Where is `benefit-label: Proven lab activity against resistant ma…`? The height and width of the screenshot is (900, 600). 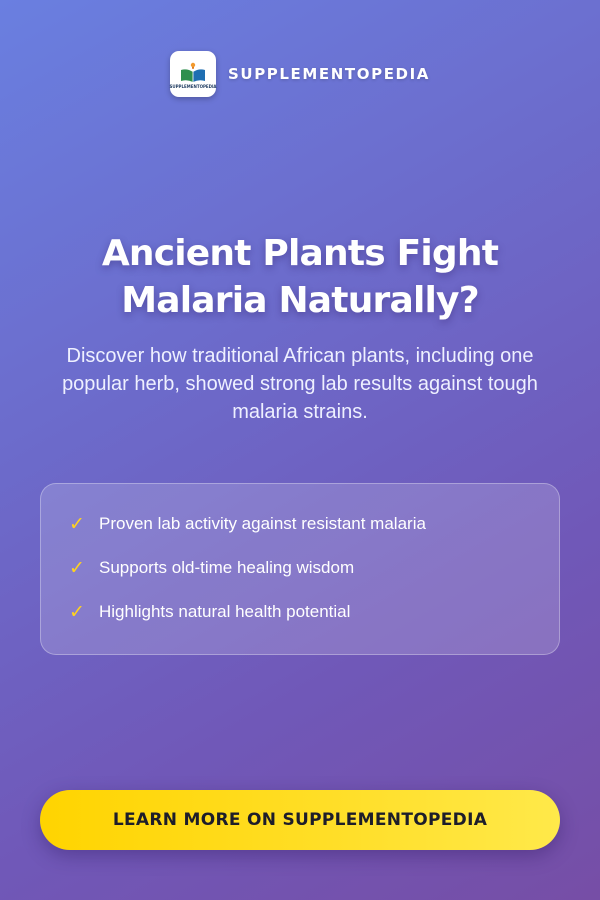
benefit-label: Proven lab activity against resistant ma… is located at coordinates (262, 523).